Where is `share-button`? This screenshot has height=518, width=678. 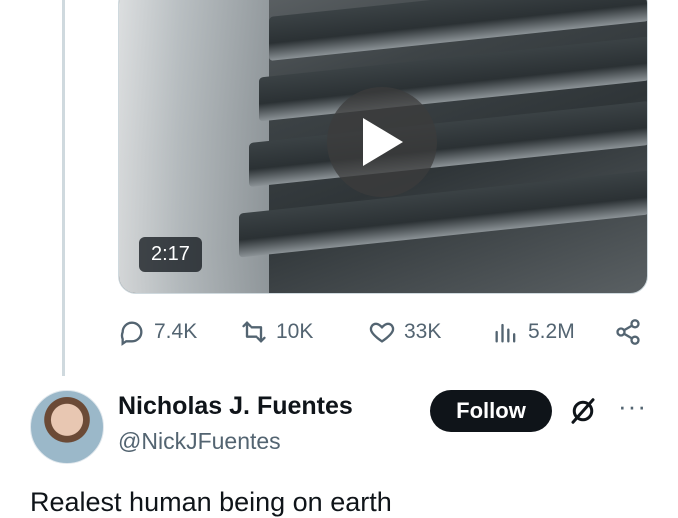
share-button is located at coordinates (628, 332).